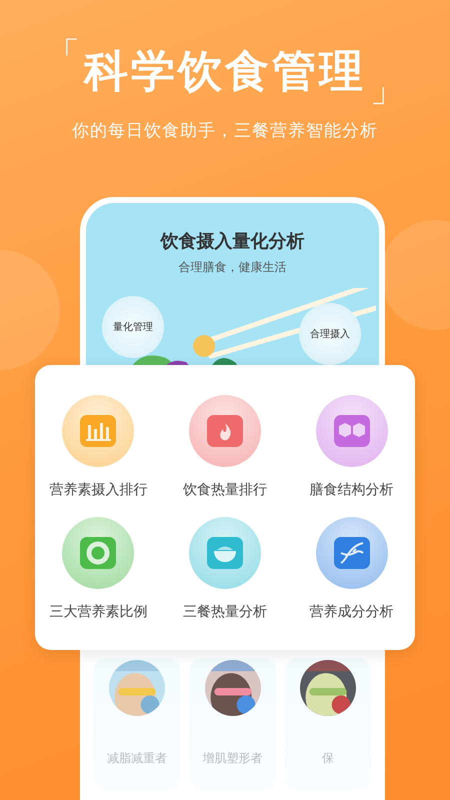 The height and width of the screenshot is (800, 450). What do you see at coordinates (225, 131) in the screenshot?
I see `headline-subtitle: 你的每日饮食助手，三餐营养智能分析` at bounding box center [225, 131].